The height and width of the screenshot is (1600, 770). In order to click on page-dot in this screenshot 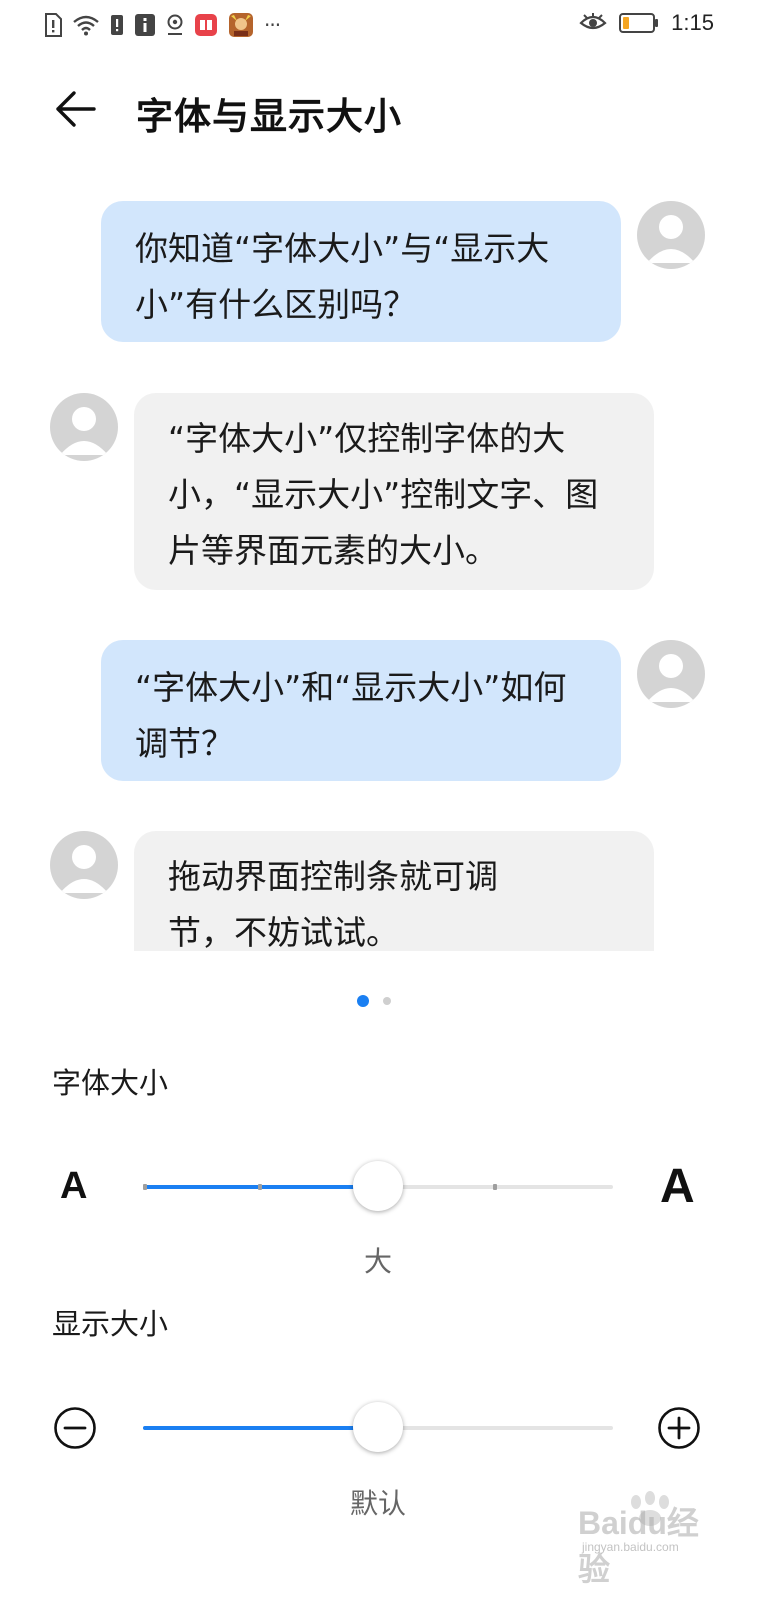, I will do `click(387, 1001)`.